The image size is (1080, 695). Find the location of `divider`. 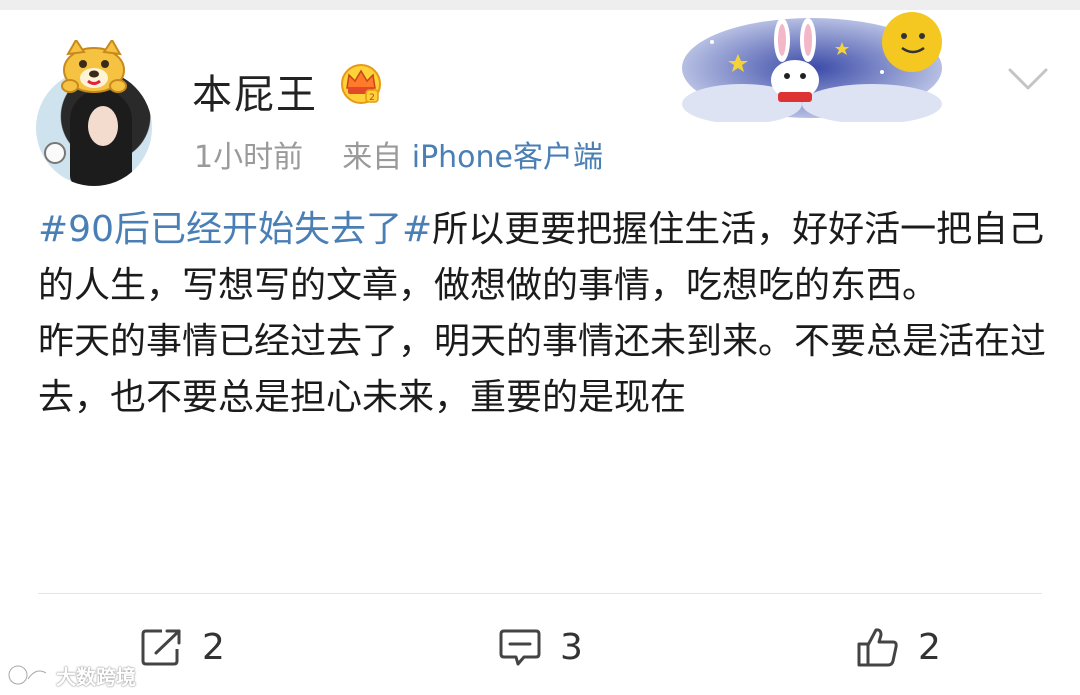

divider is located at coordinates (540, 593).